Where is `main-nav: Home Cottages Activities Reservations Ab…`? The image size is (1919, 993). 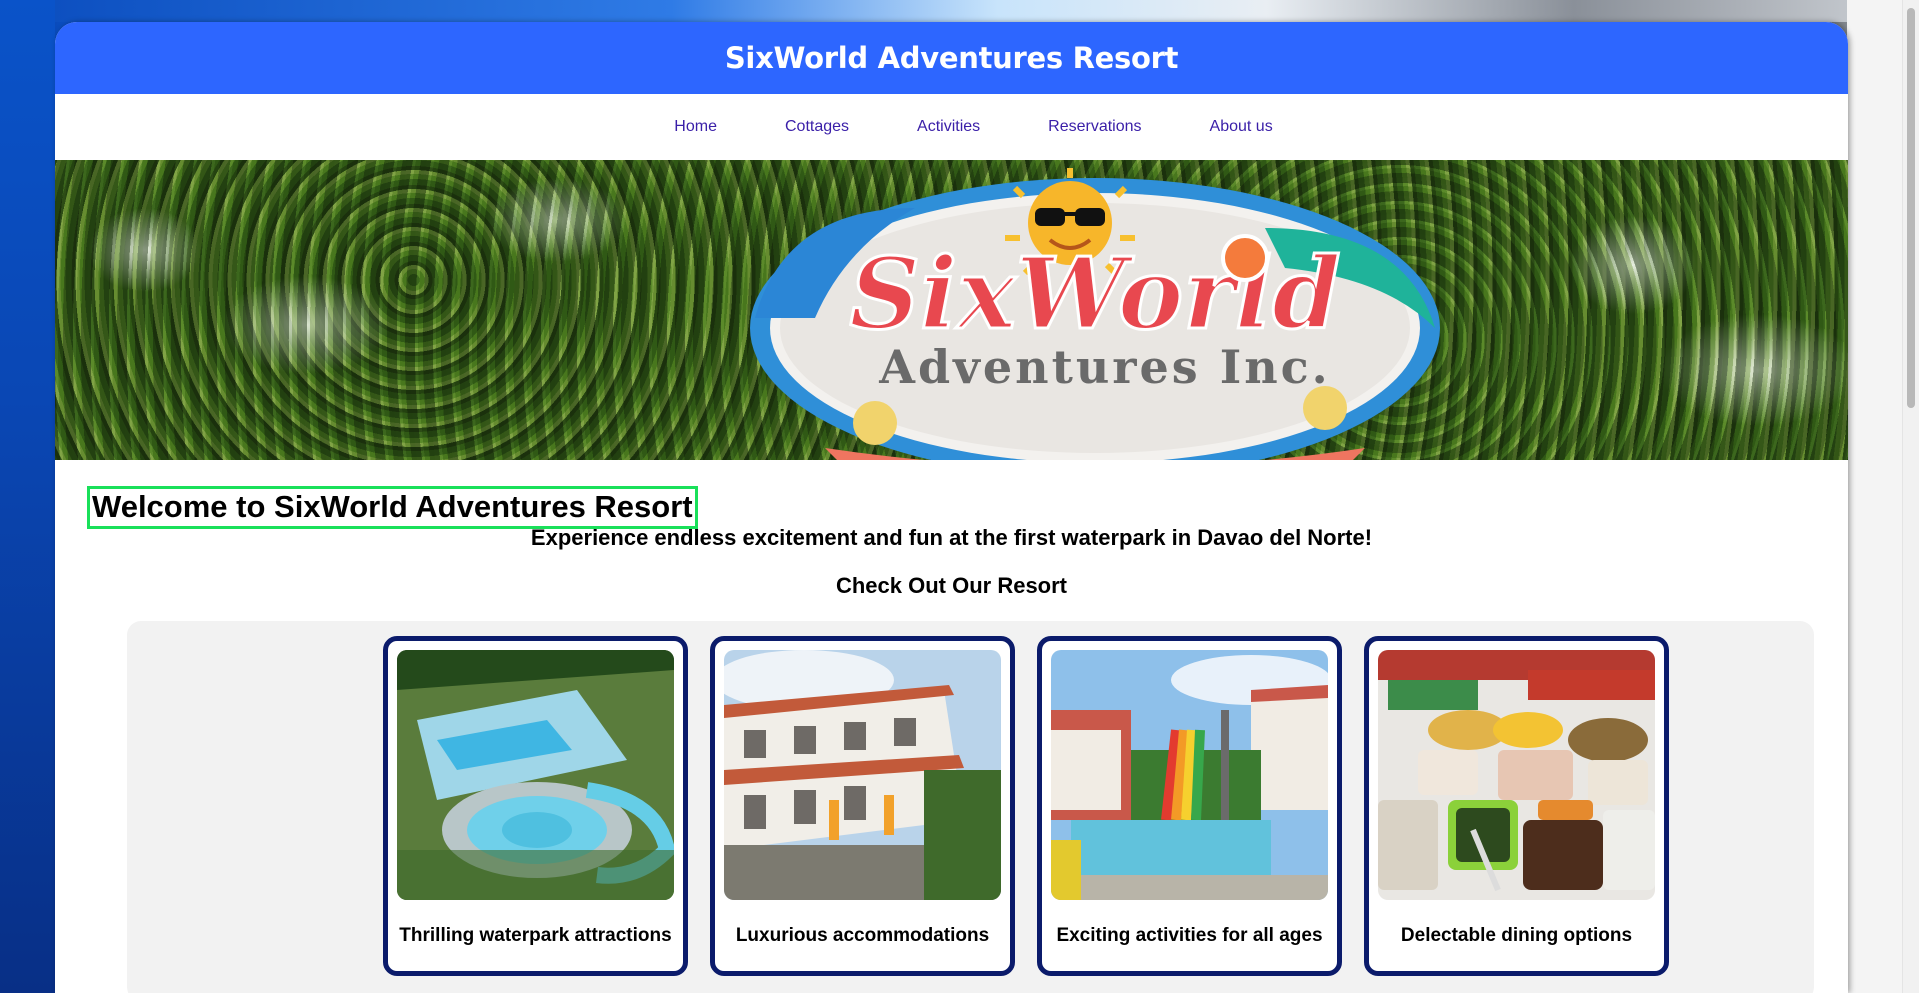 main-nav: Home Cottages Activities Reservations Ab… is located at coordinates (951, 127).